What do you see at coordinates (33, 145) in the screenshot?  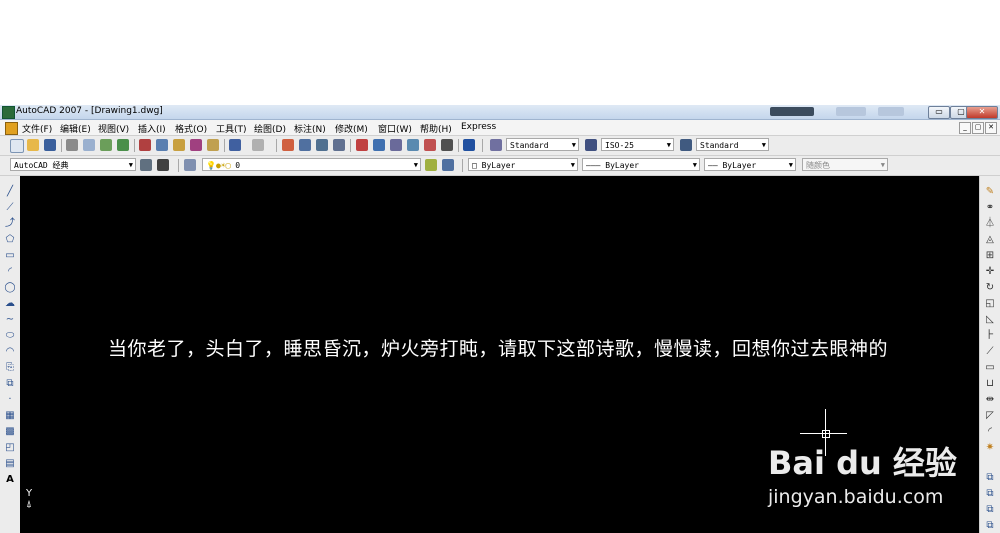 I see `open-icon` at bounding box center [33, 145].